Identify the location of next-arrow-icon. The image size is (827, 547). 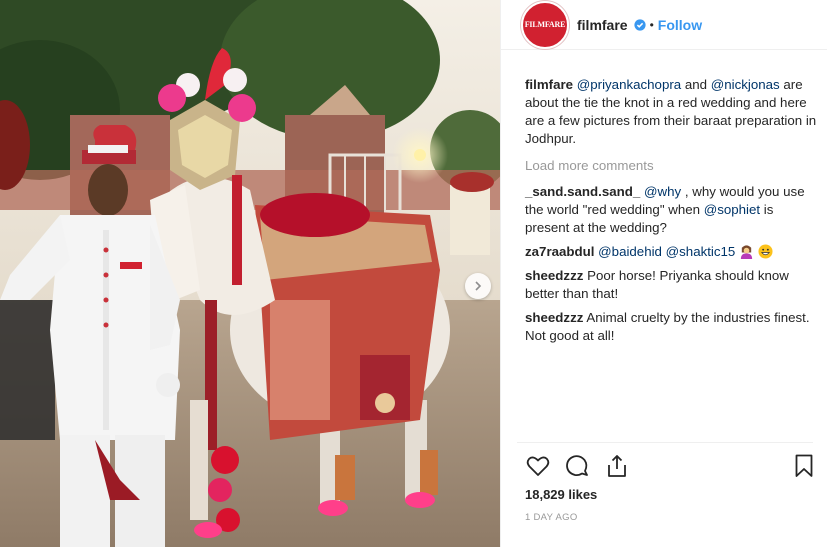
(478, 286).